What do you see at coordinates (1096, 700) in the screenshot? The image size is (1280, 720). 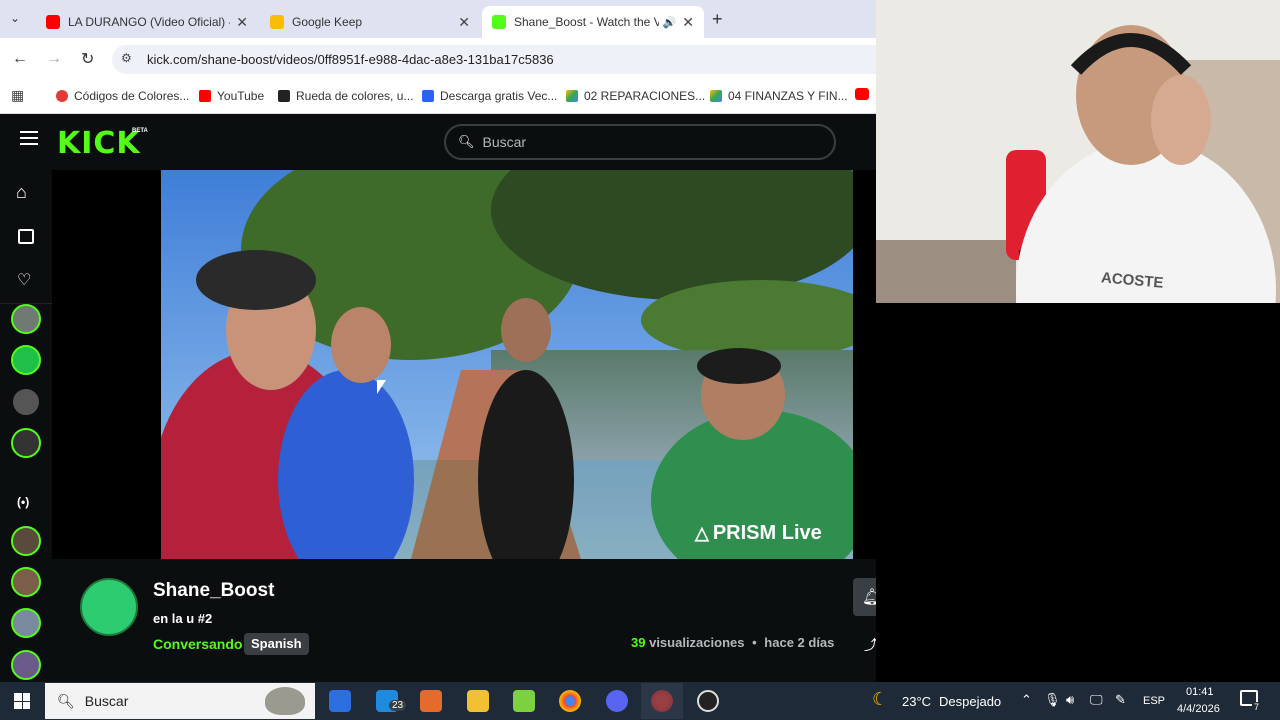 I see `network-icon: 🖵` at bounding box center [1096, 700].